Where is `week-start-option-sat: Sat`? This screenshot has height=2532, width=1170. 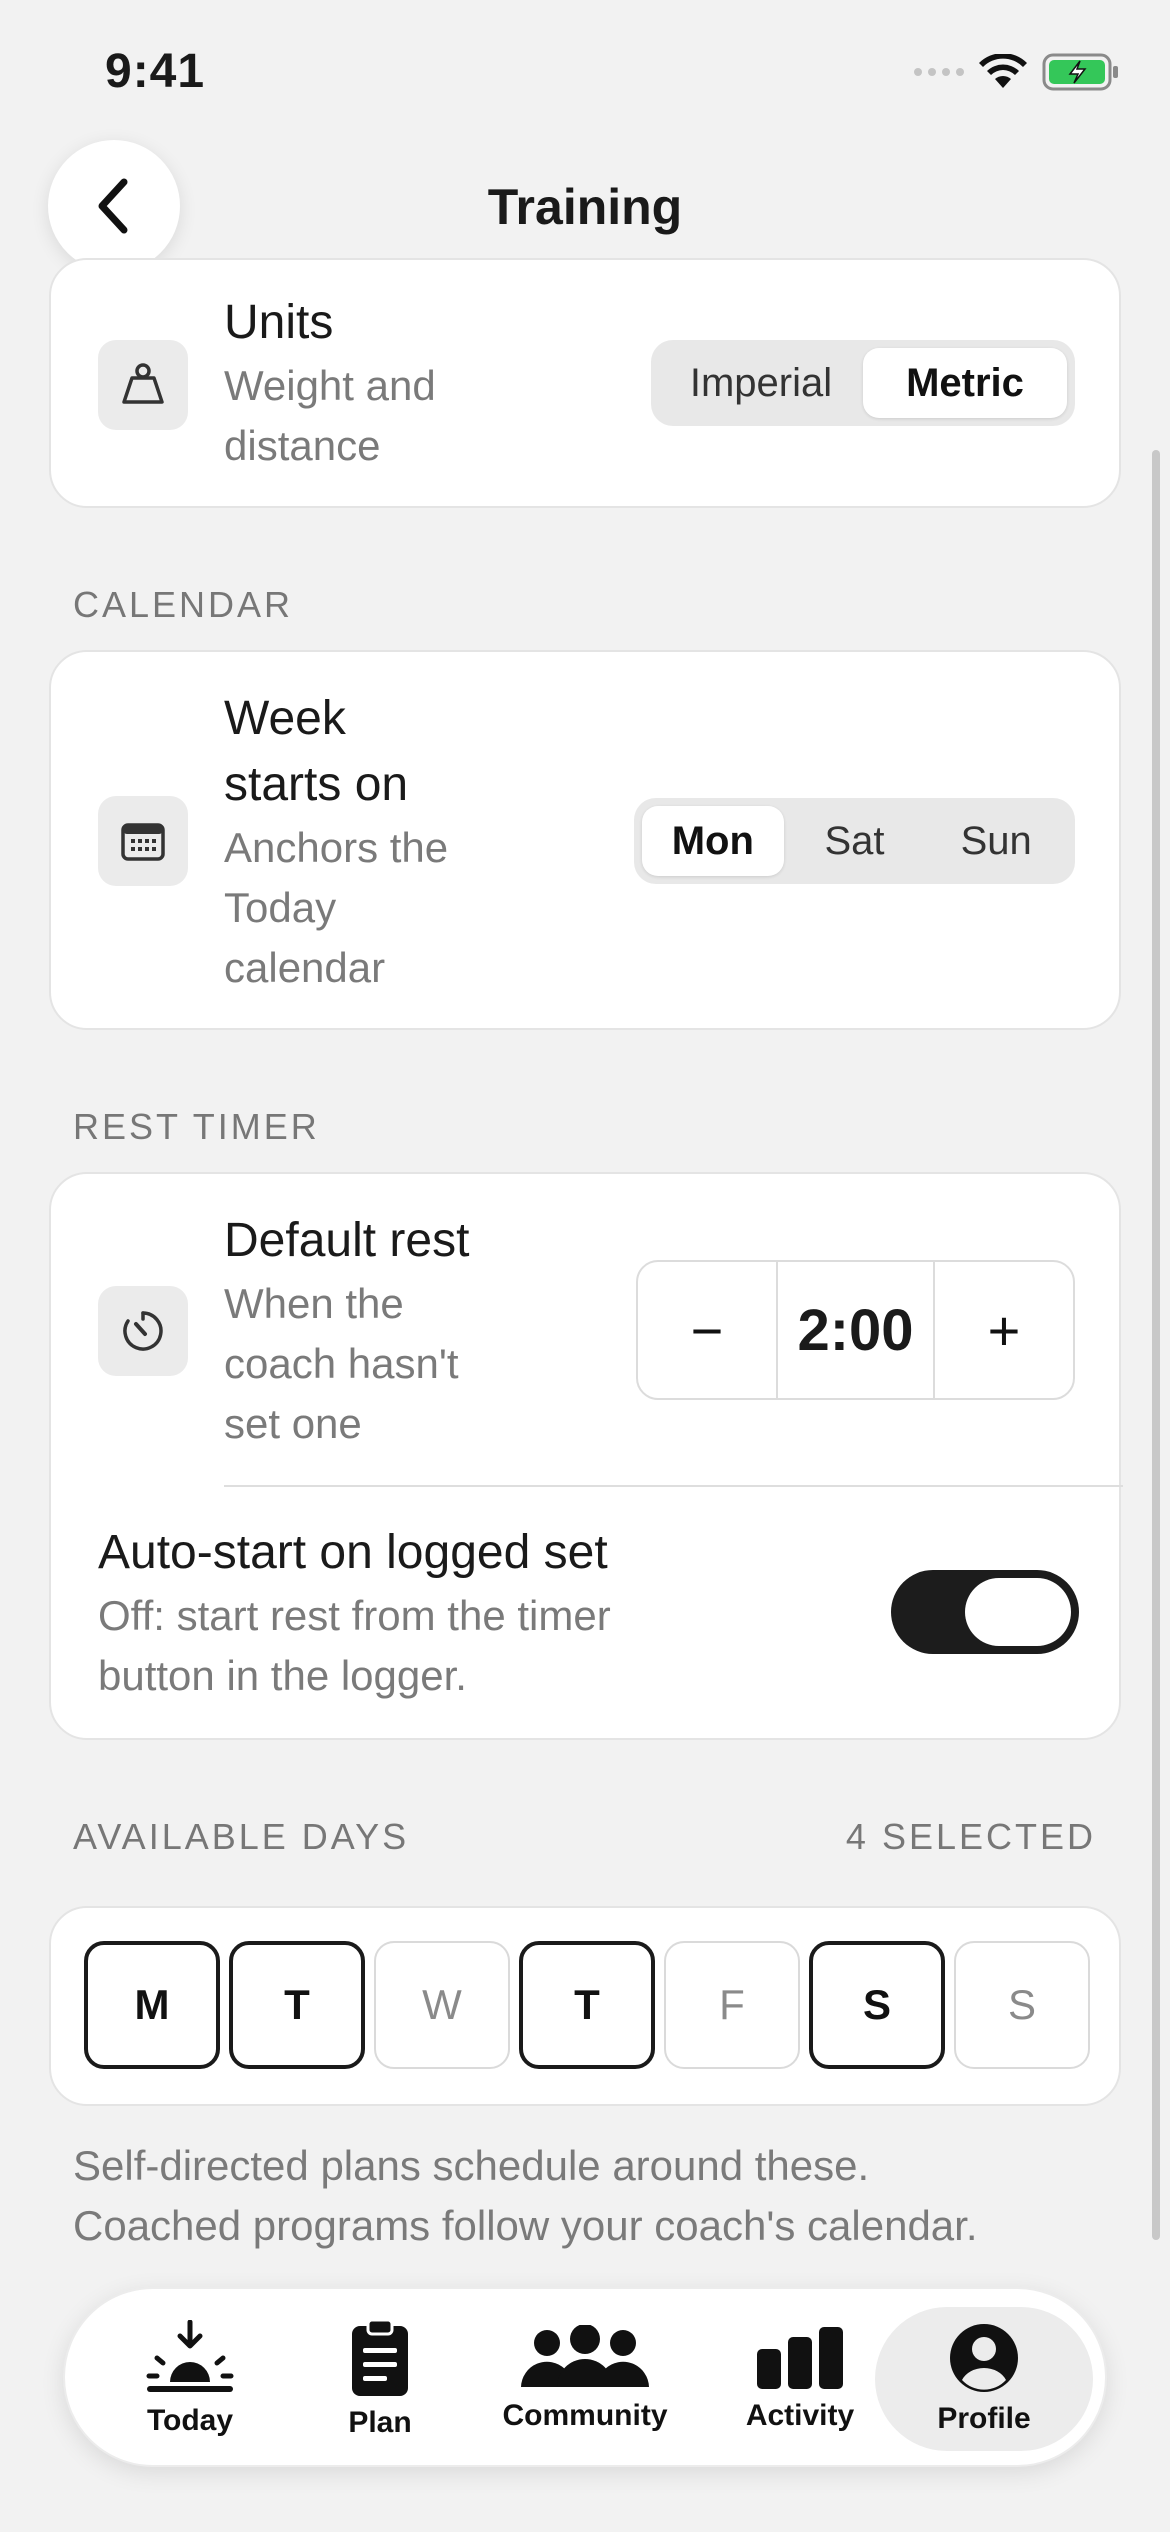 week-start-option-sat: Sat is located at coordinates (855, 841).